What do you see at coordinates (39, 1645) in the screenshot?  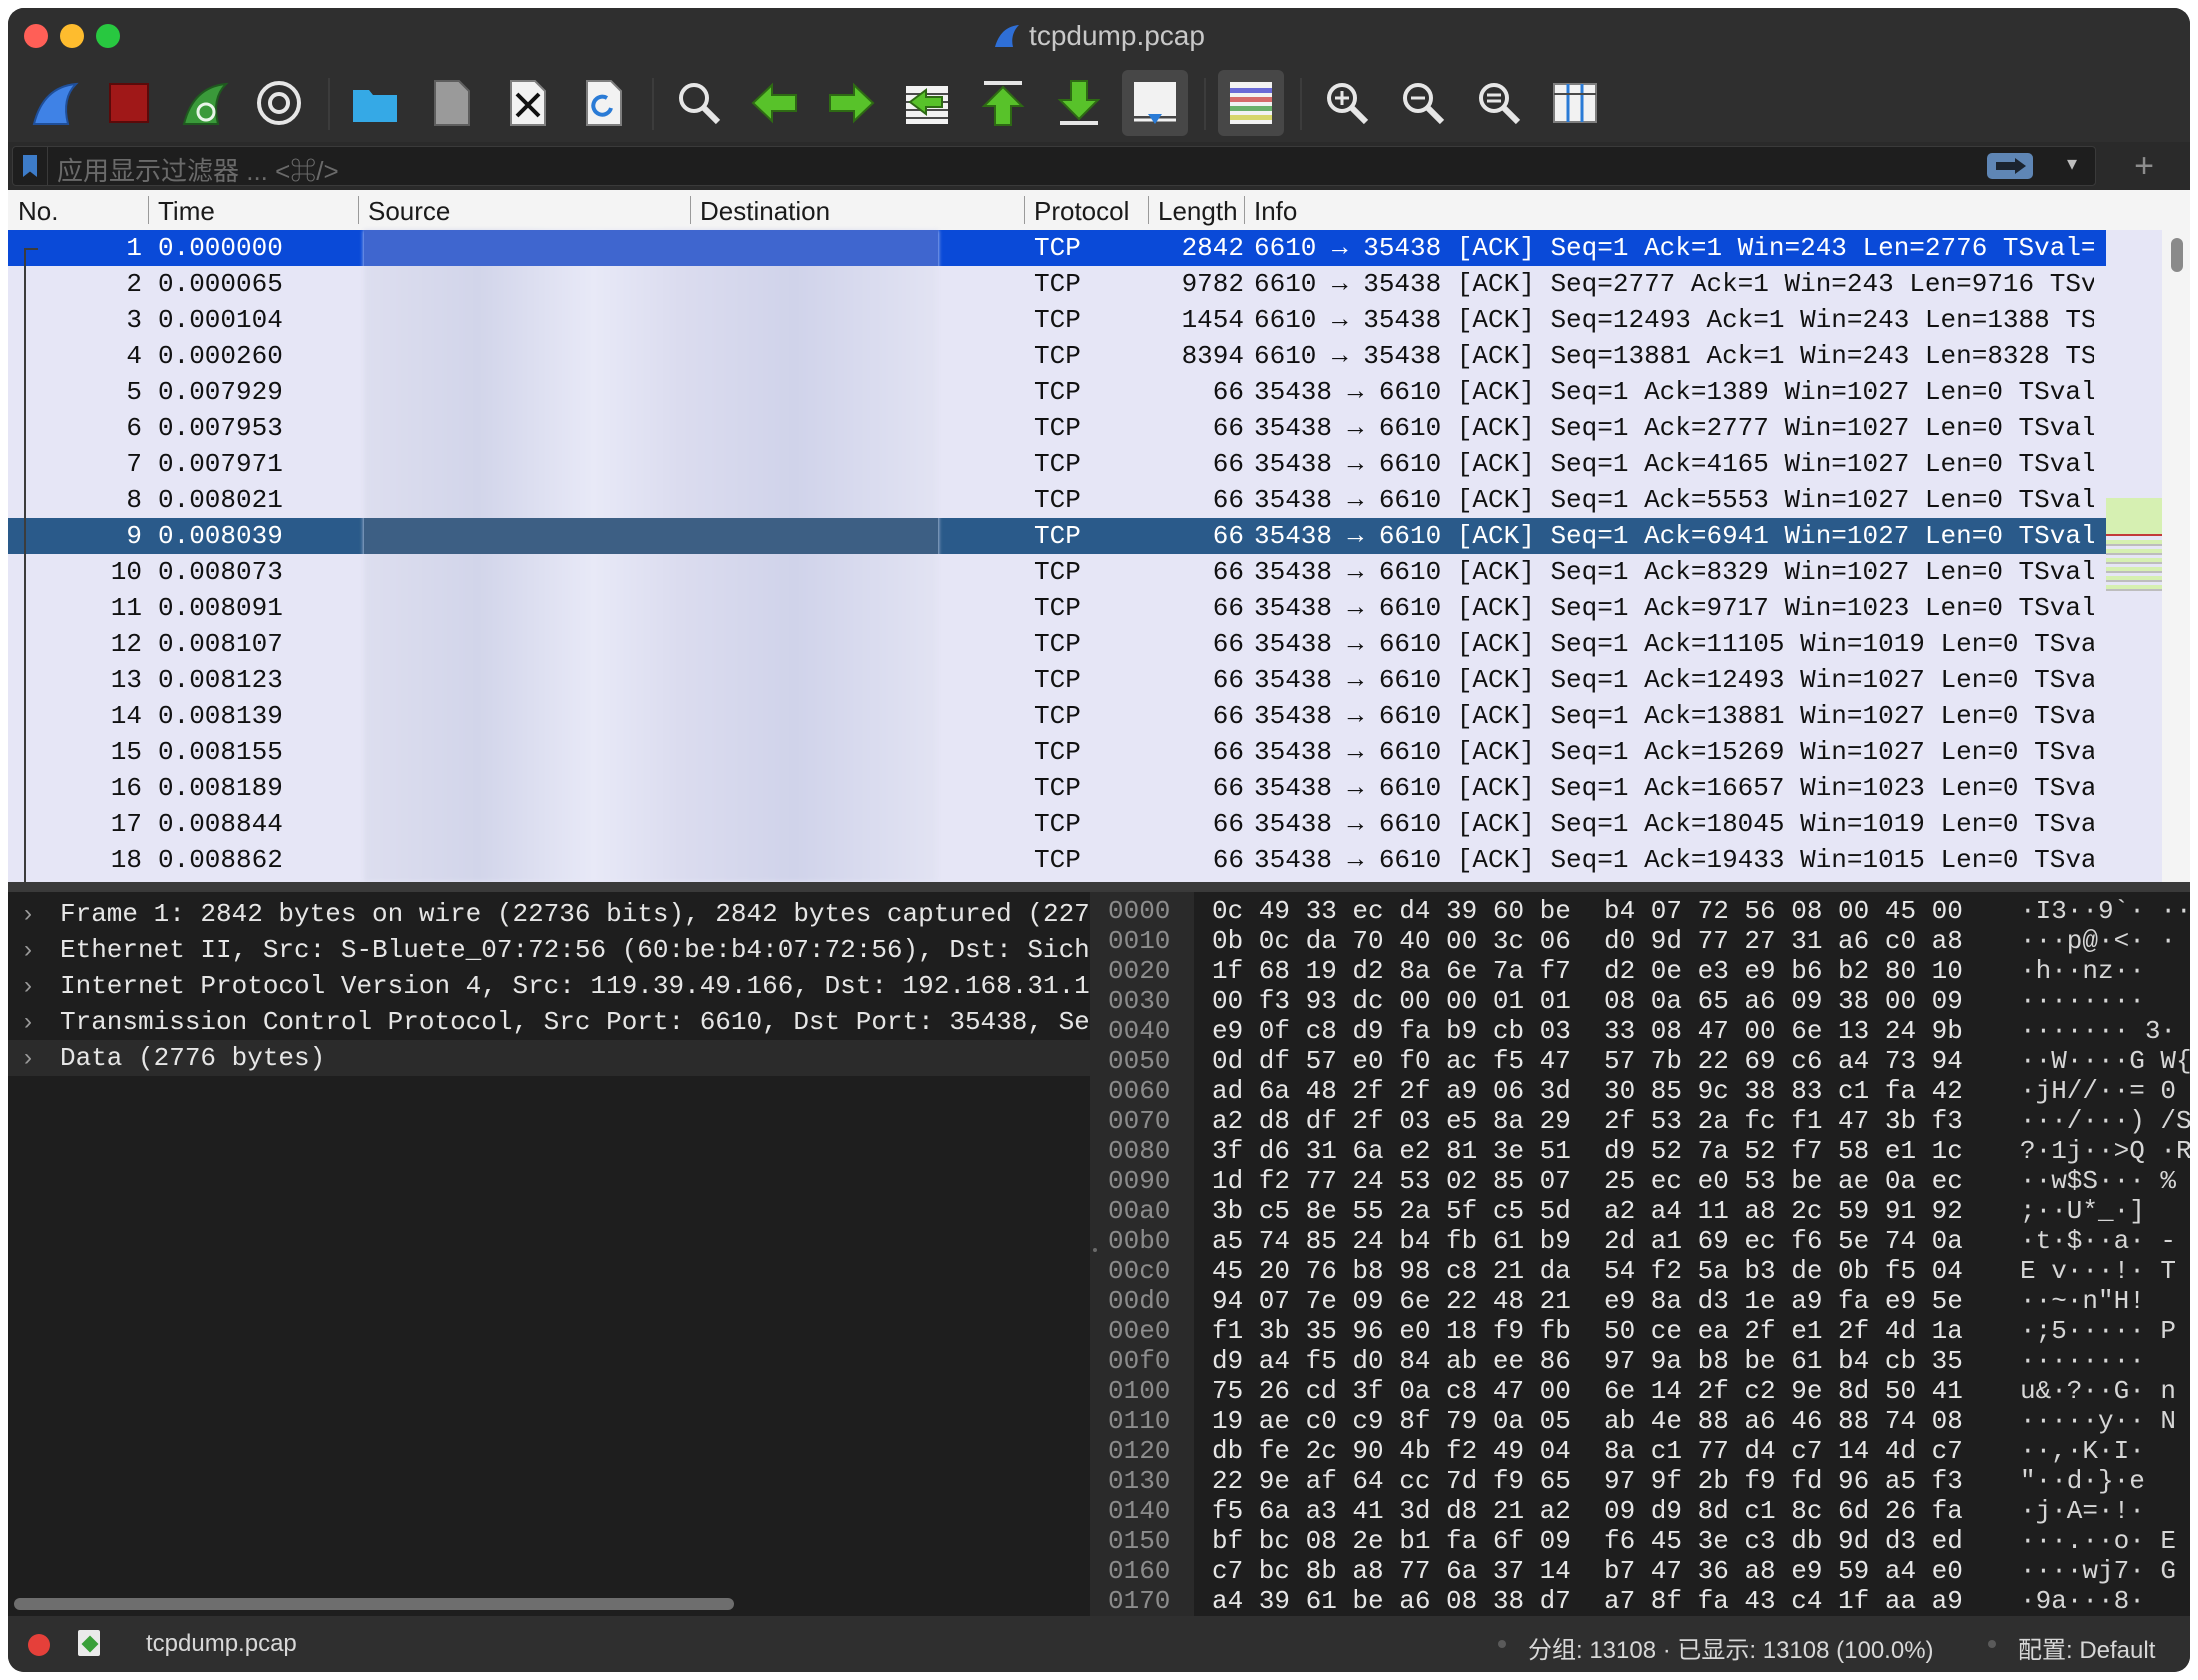 I see `expert-info-icon` at bounding box center [39, 1645].